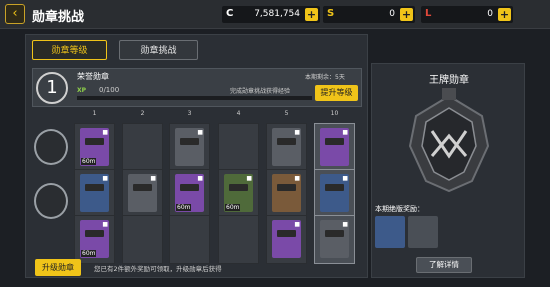  Describe the element at coordinates (449, 140) in the screenshot. I see `ace-medal-art` at that location.